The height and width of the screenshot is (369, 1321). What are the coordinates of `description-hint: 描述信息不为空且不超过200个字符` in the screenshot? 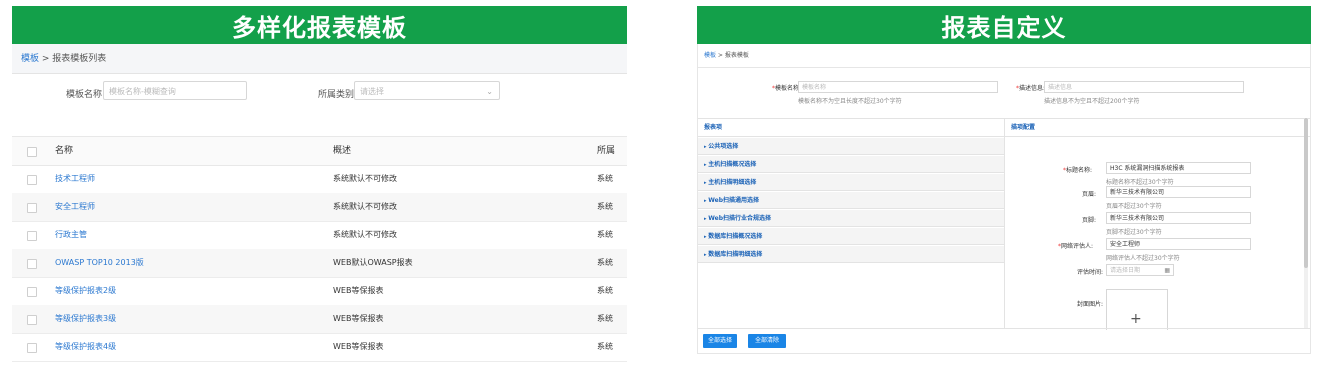 It's located at (1092, 101).